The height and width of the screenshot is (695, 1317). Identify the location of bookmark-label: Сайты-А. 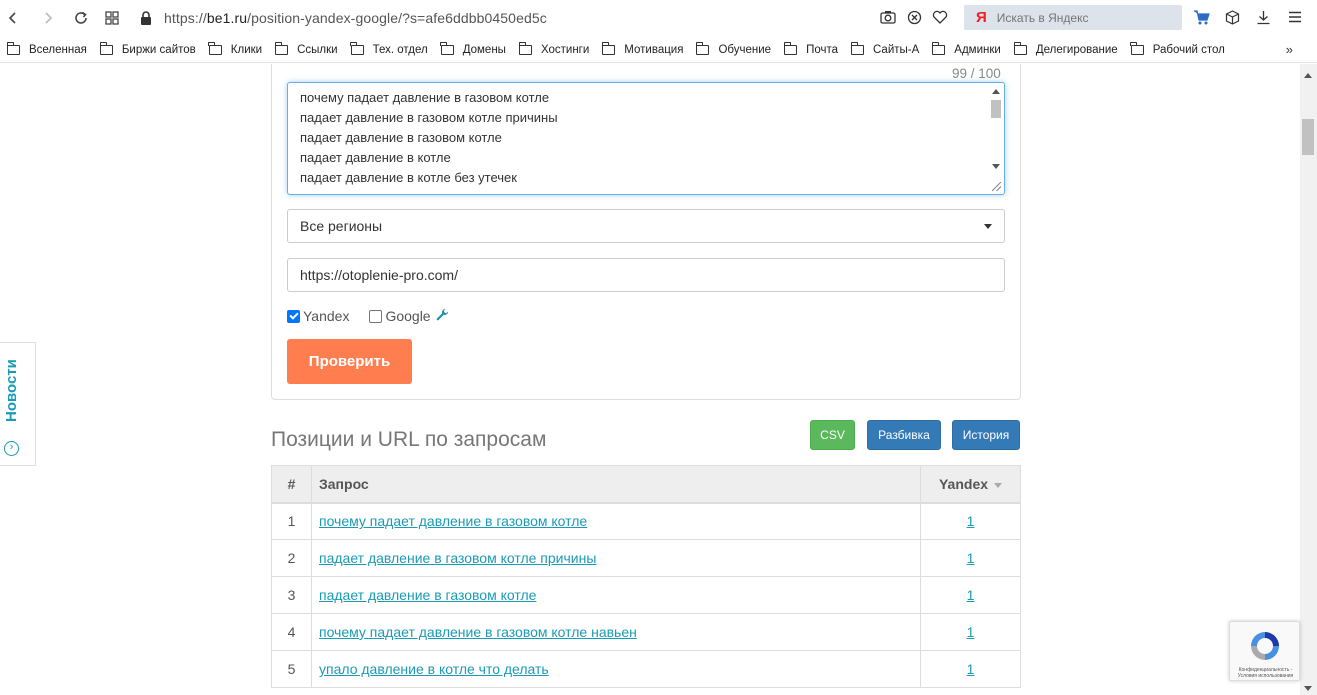
(896, 49).